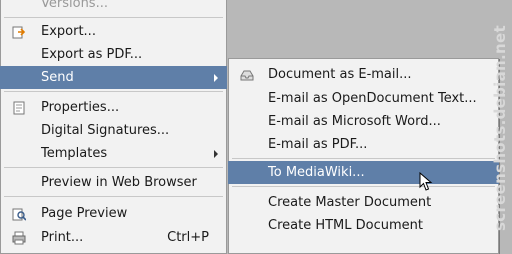 The height and width of the screenshot is (254, 512). I want to click on menu-item-label: Templates, so click(74, 153).